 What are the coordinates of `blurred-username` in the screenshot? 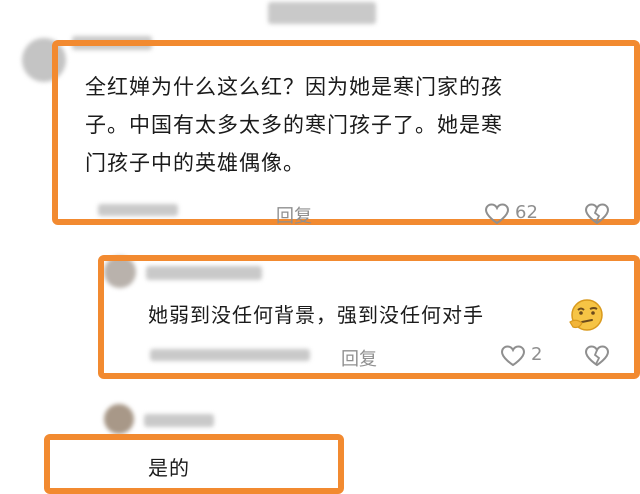 It's located at (179, 420).